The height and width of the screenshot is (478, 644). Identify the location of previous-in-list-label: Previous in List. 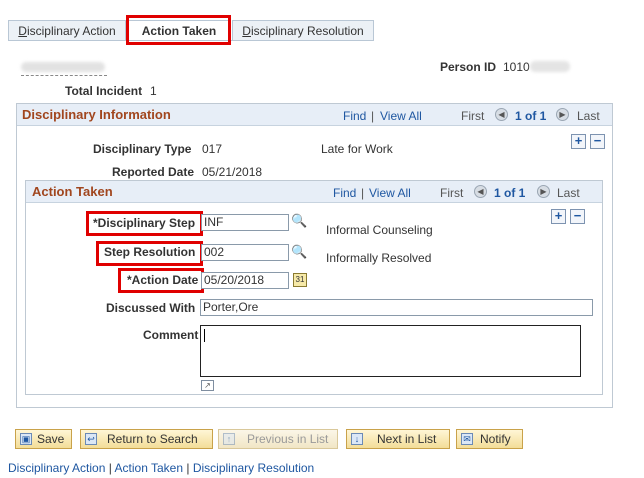
(288, 439).